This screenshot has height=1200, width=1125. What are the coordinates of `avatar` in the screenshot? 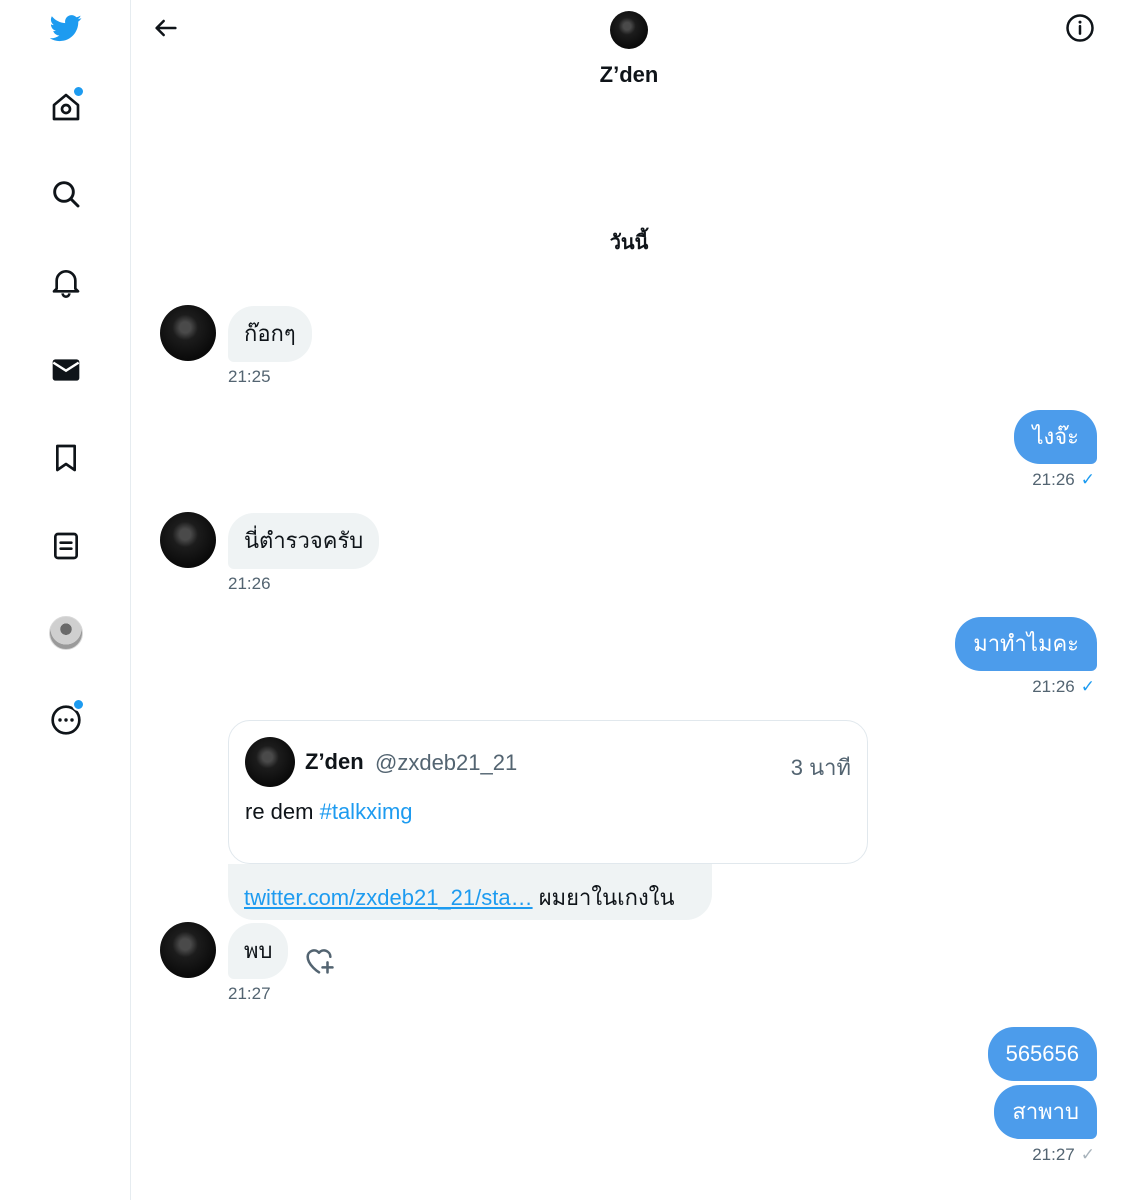 It's located at (66, 633).